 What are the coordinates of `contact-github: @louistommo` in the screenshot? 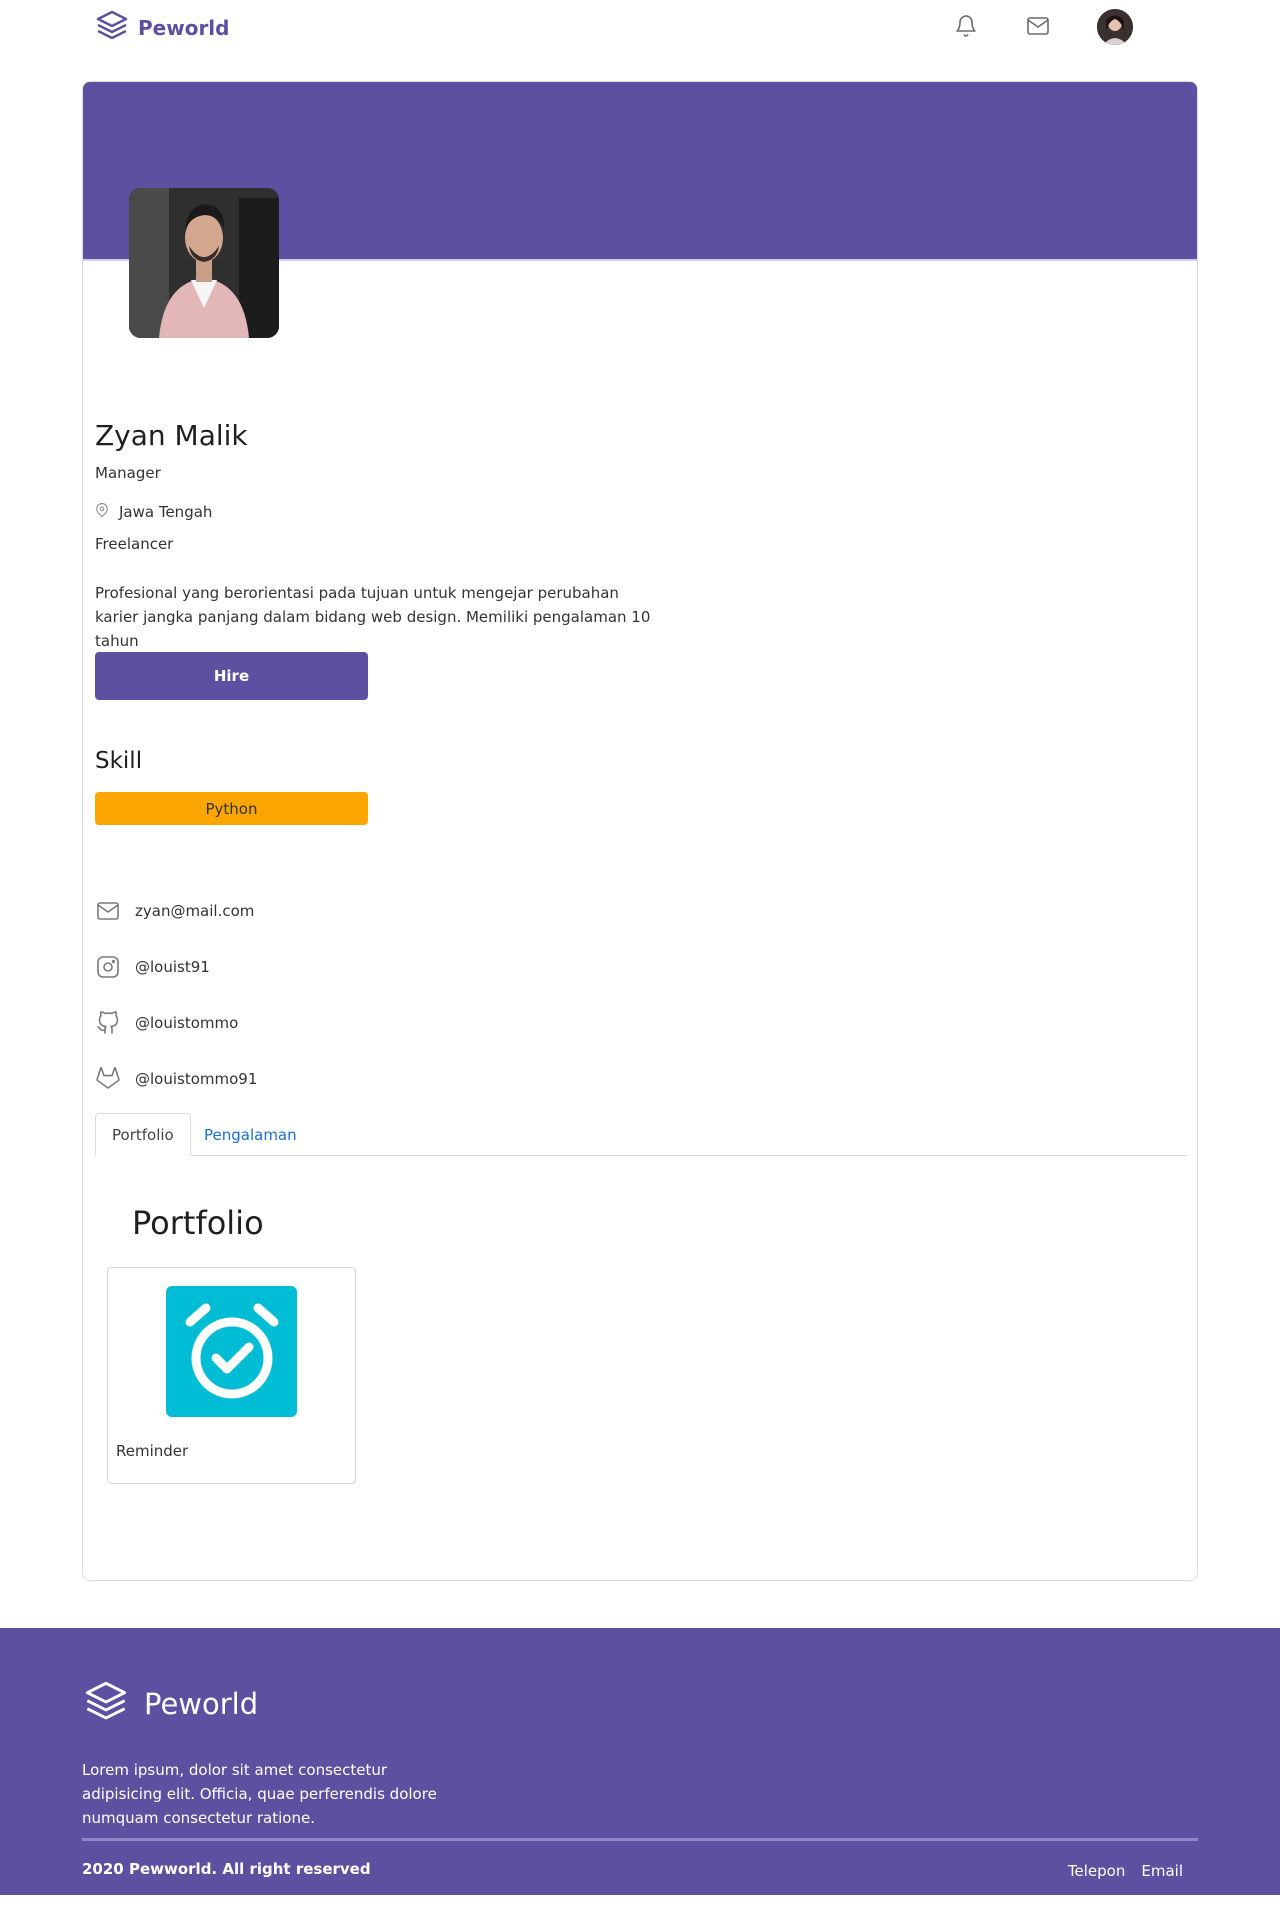 It's located at (166, 1023).